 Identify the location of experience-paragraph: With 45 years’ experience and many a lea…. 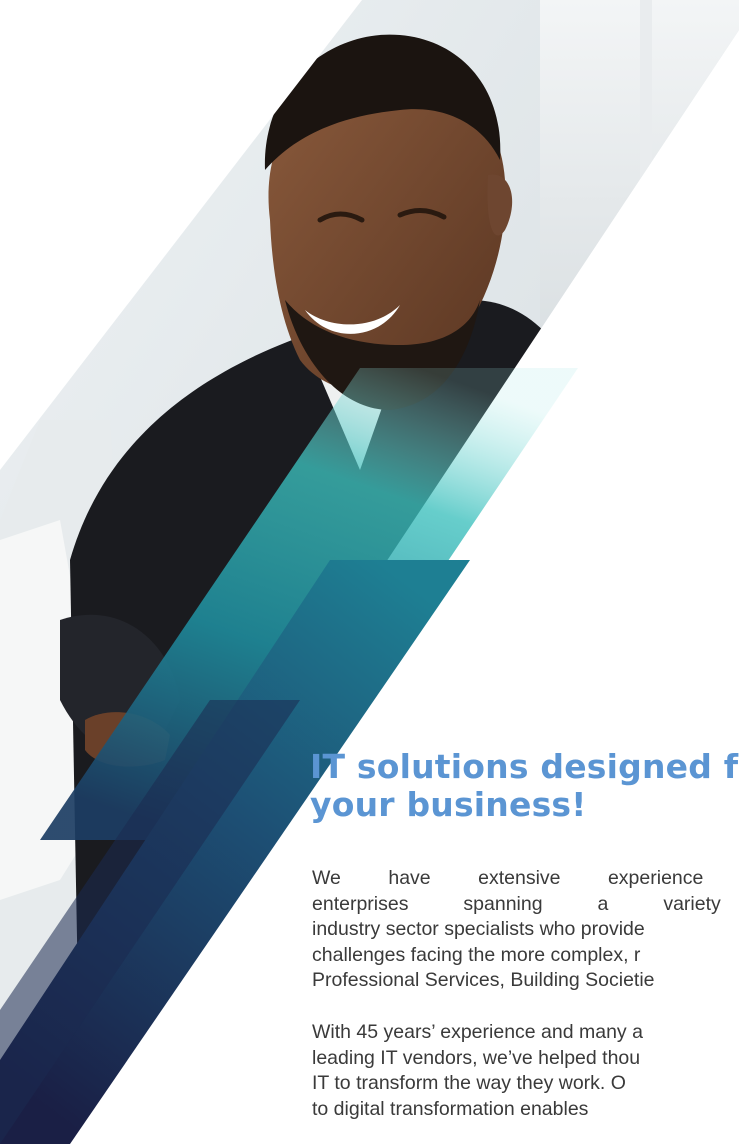
(525, 1071).